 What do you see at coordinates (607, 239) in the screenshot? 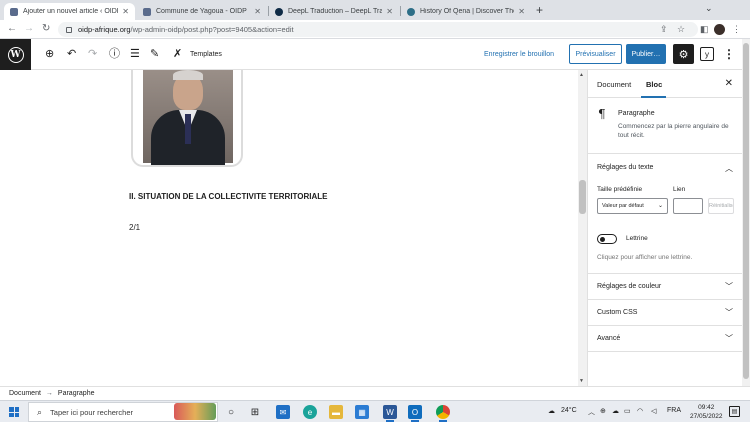
I see `dropcap-toggle` at bounding box center [607, 239].